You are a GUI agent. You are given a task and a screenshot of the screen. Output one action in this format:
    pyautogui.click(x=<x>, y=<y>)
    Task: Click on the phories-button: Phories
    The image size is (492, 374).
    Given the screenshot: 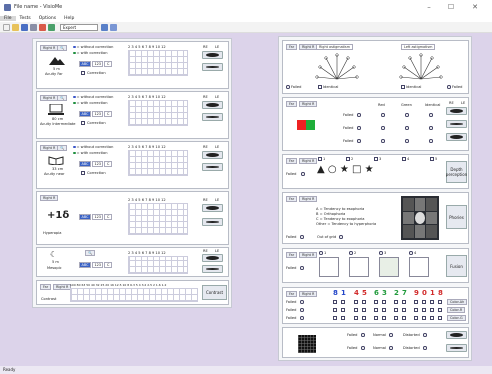 What is the action you would take?
    pyautogui.click(x=456, y=217)
    